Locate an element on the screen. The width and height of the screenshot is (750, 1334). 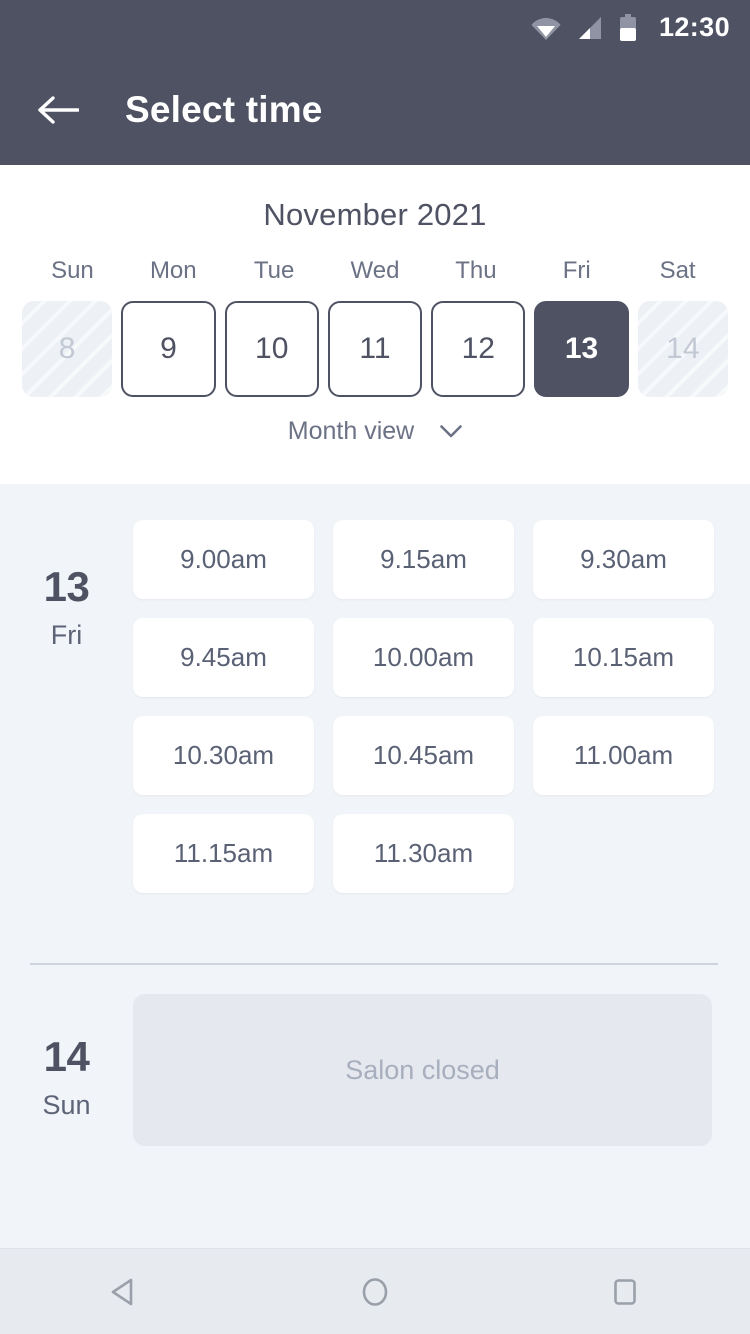
time-slot: 10.30am is located at coordinates (223, 755).